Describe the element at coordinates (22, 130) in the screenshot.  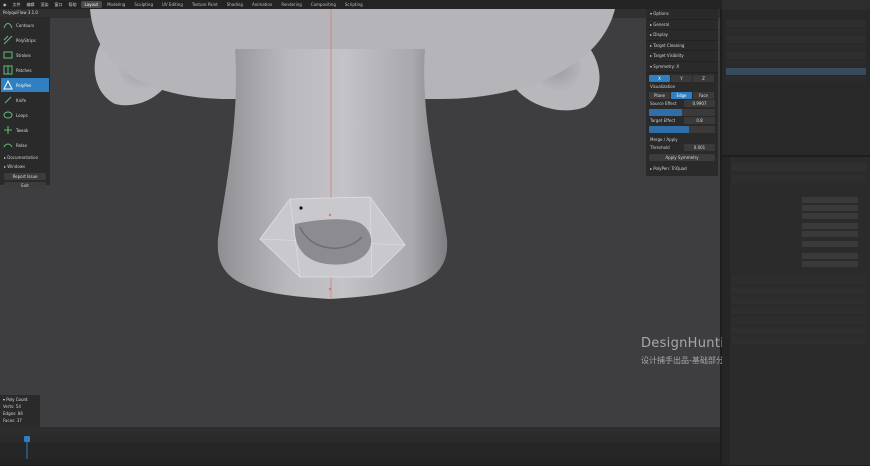
I see `tool-label: Tweak` at that location.